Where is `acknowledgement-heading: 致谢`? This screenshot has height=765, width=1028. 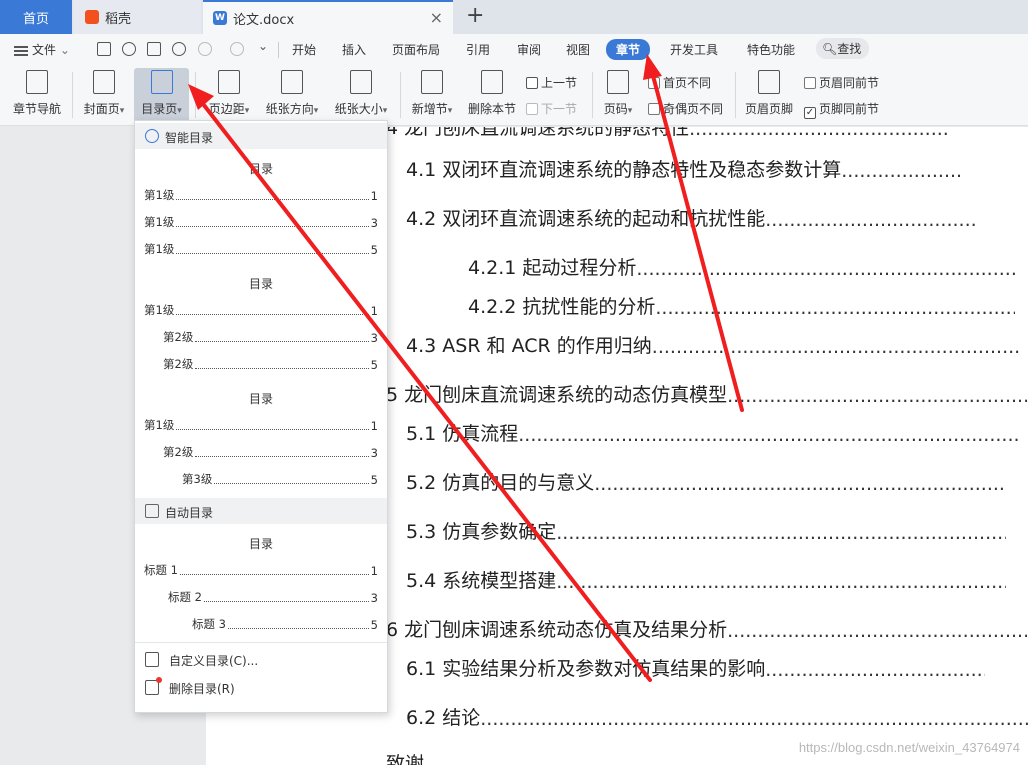
acknowledgement-heading: 致谢 is located at coordinates (405, 757).